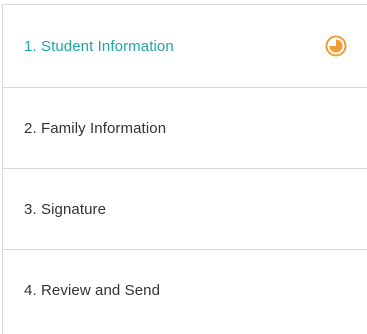 Image resolution: width=367 pixels, height=334 pixels. Describe the element at coordinates (336, 46) in the screenshot. I see `in-progress-icon` at that location.